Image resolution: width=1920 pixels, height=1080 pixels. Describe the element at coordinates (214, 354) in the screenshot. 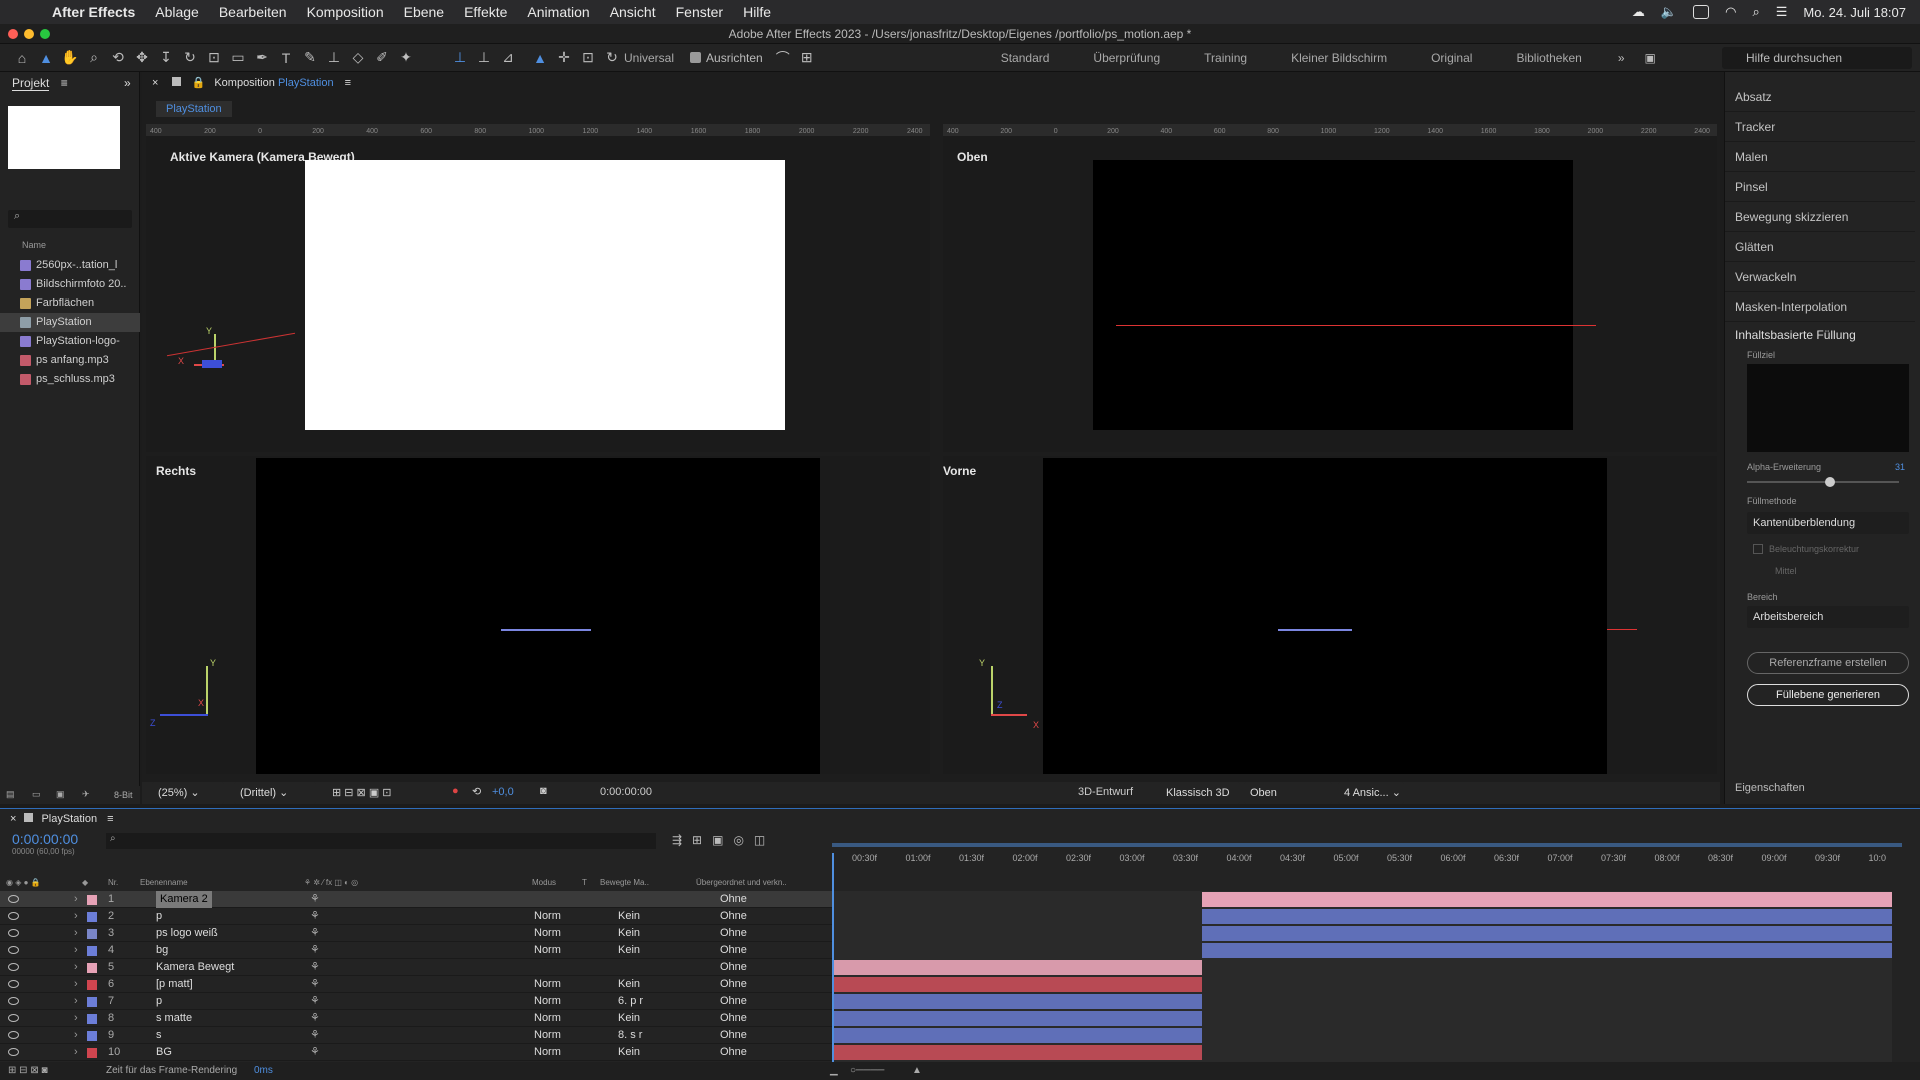

I see `axis-gizmo: Y X` at that location.